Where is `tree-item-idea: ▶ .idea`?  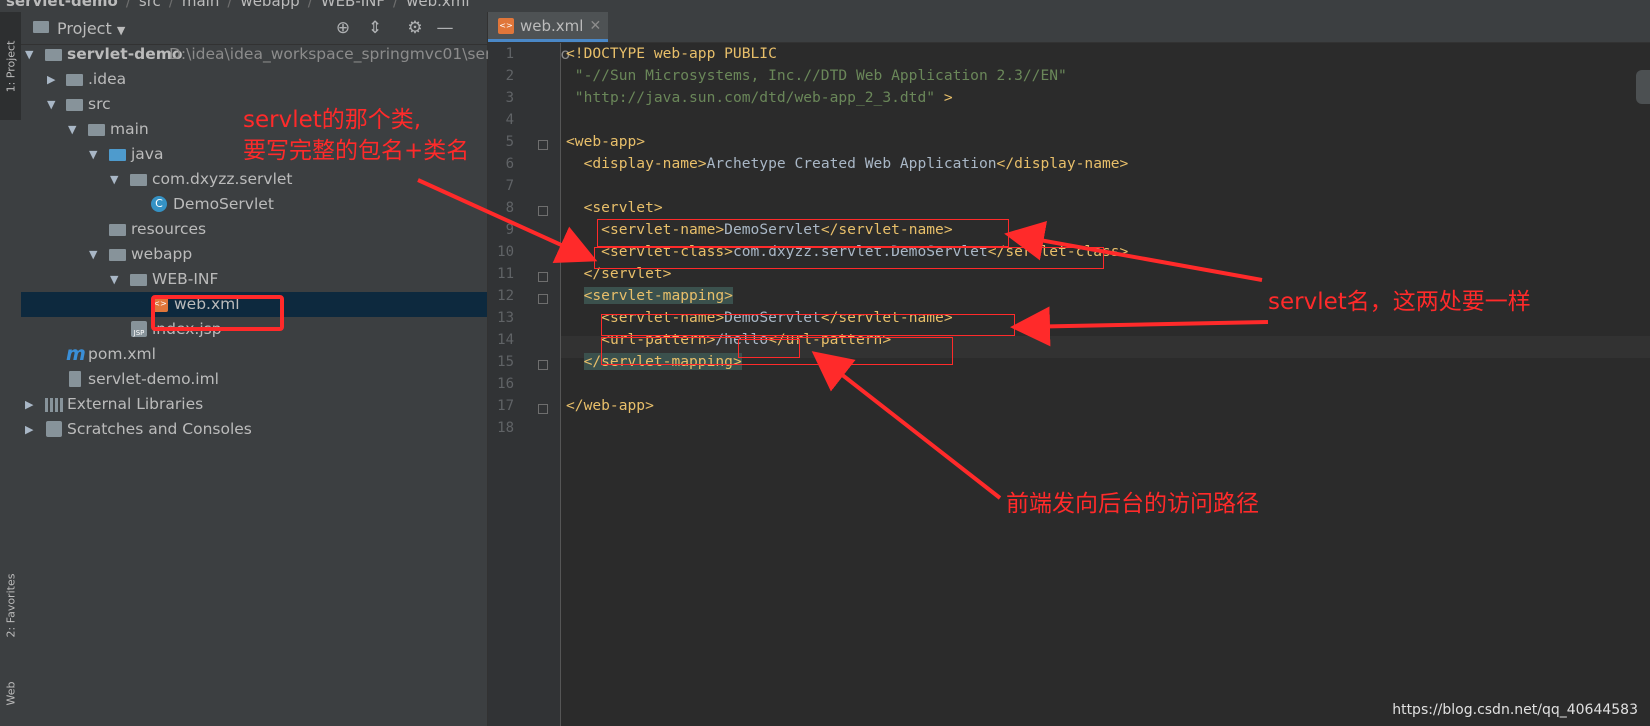
tree-item-idea: ▶ .idea is located at coordinates (254, 79).